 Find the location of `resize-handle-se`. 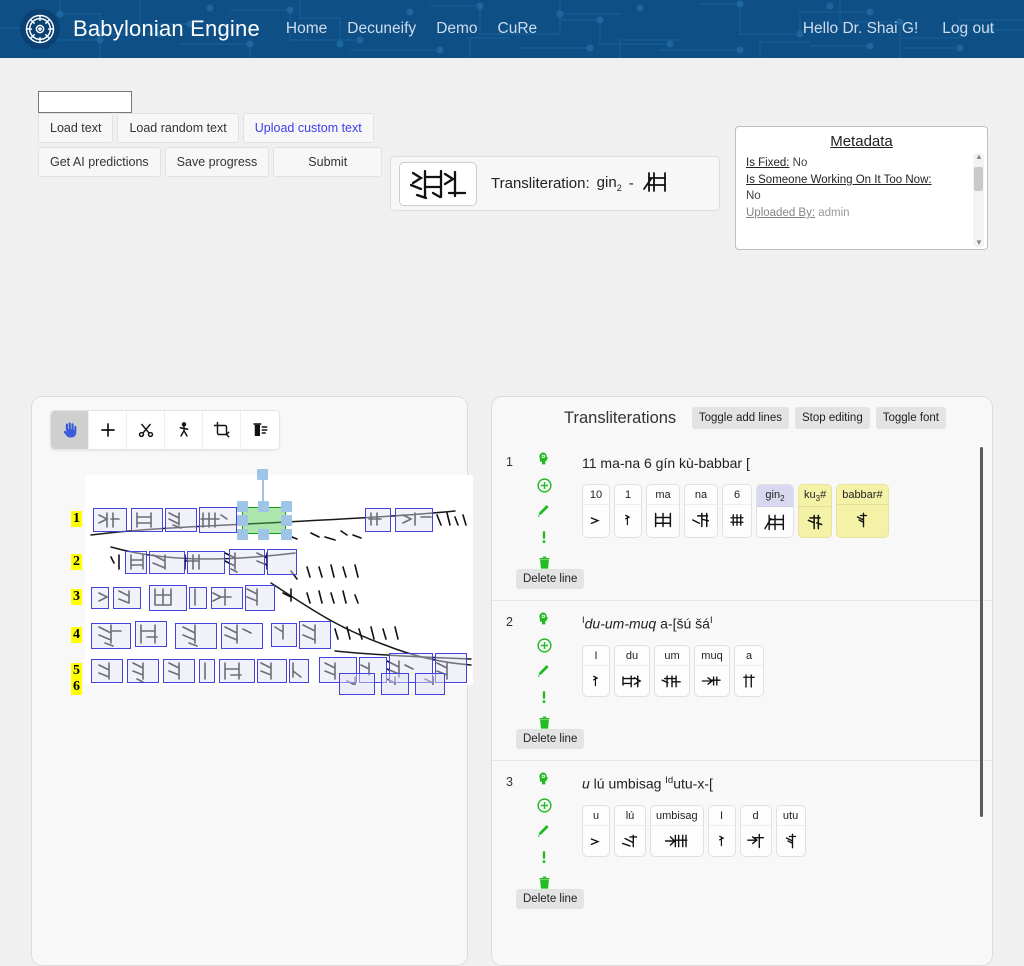

resize-handle-se is located at coordinates (286, 534).